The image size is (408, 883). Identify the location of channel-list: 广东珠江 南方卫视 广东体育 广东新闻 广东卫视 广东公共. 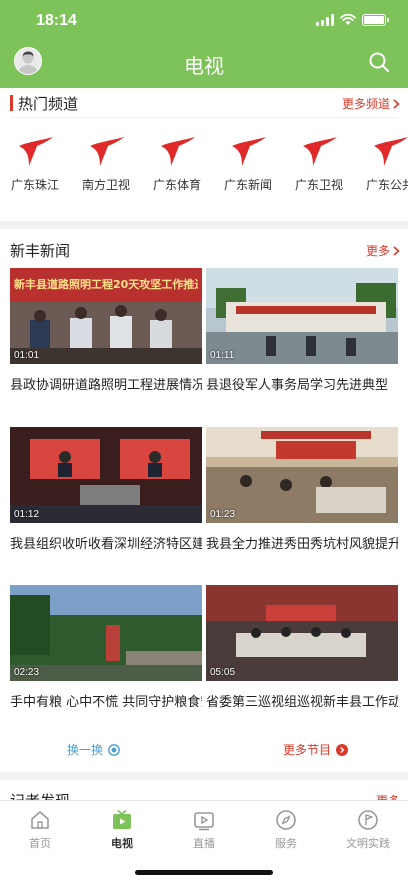
(204, 170).